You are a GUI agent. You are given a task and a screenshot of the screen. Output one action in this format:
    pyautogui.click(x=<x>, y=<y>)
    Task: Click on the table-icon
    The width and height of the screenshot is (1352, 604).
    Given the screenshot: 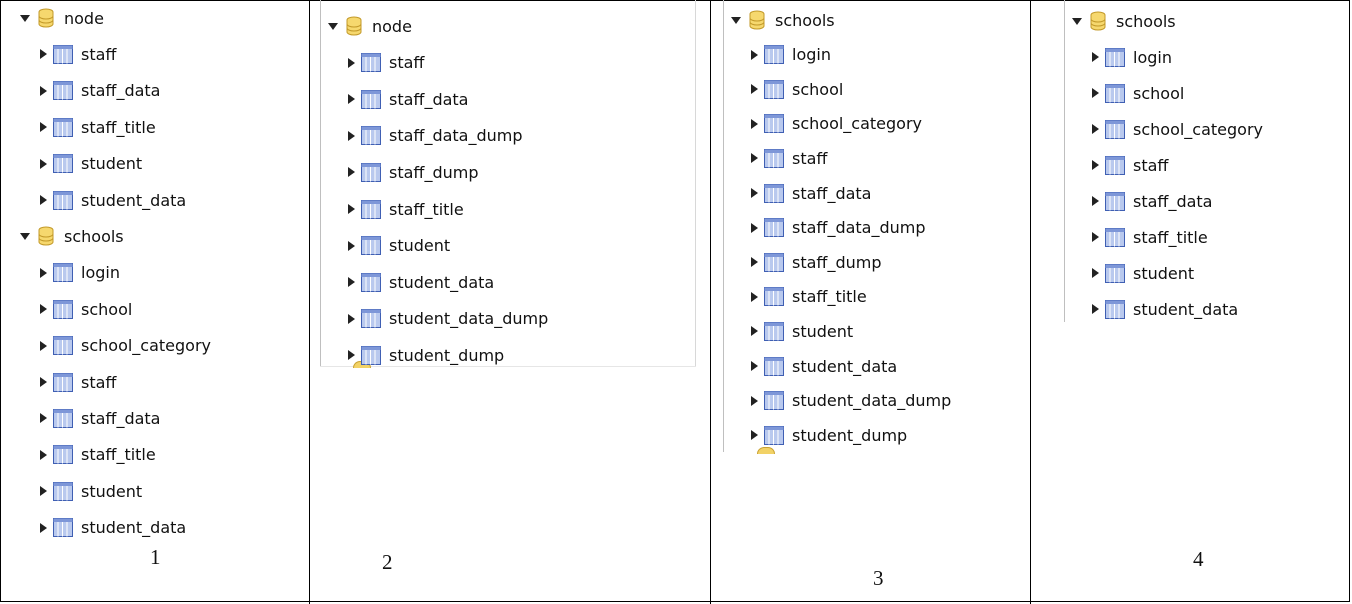 What is the action you would take?
    pyautogui.click(x=774, y=297)
    